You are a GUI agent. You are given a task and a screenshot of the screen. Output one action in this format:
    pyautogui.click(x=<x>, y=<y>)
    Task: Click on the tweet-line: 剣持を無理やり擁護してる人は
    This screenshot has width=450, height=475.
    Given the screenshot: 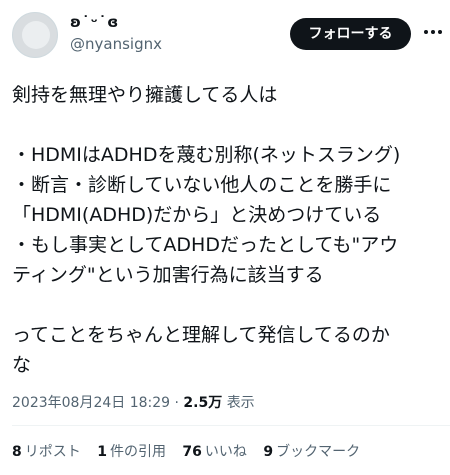 What is the action you would take?
    pyautogui.click(x=145, y=95)
    